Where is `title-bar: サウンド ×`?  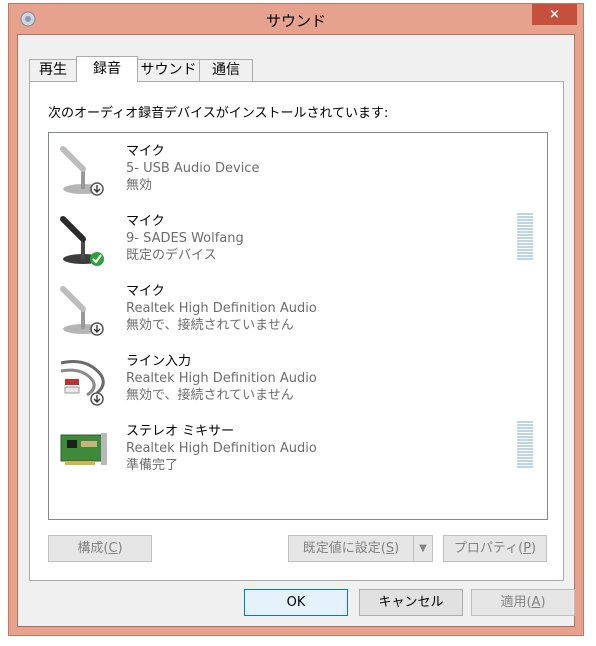 title-bar: サウンド × is located at coordinates (296, 19).